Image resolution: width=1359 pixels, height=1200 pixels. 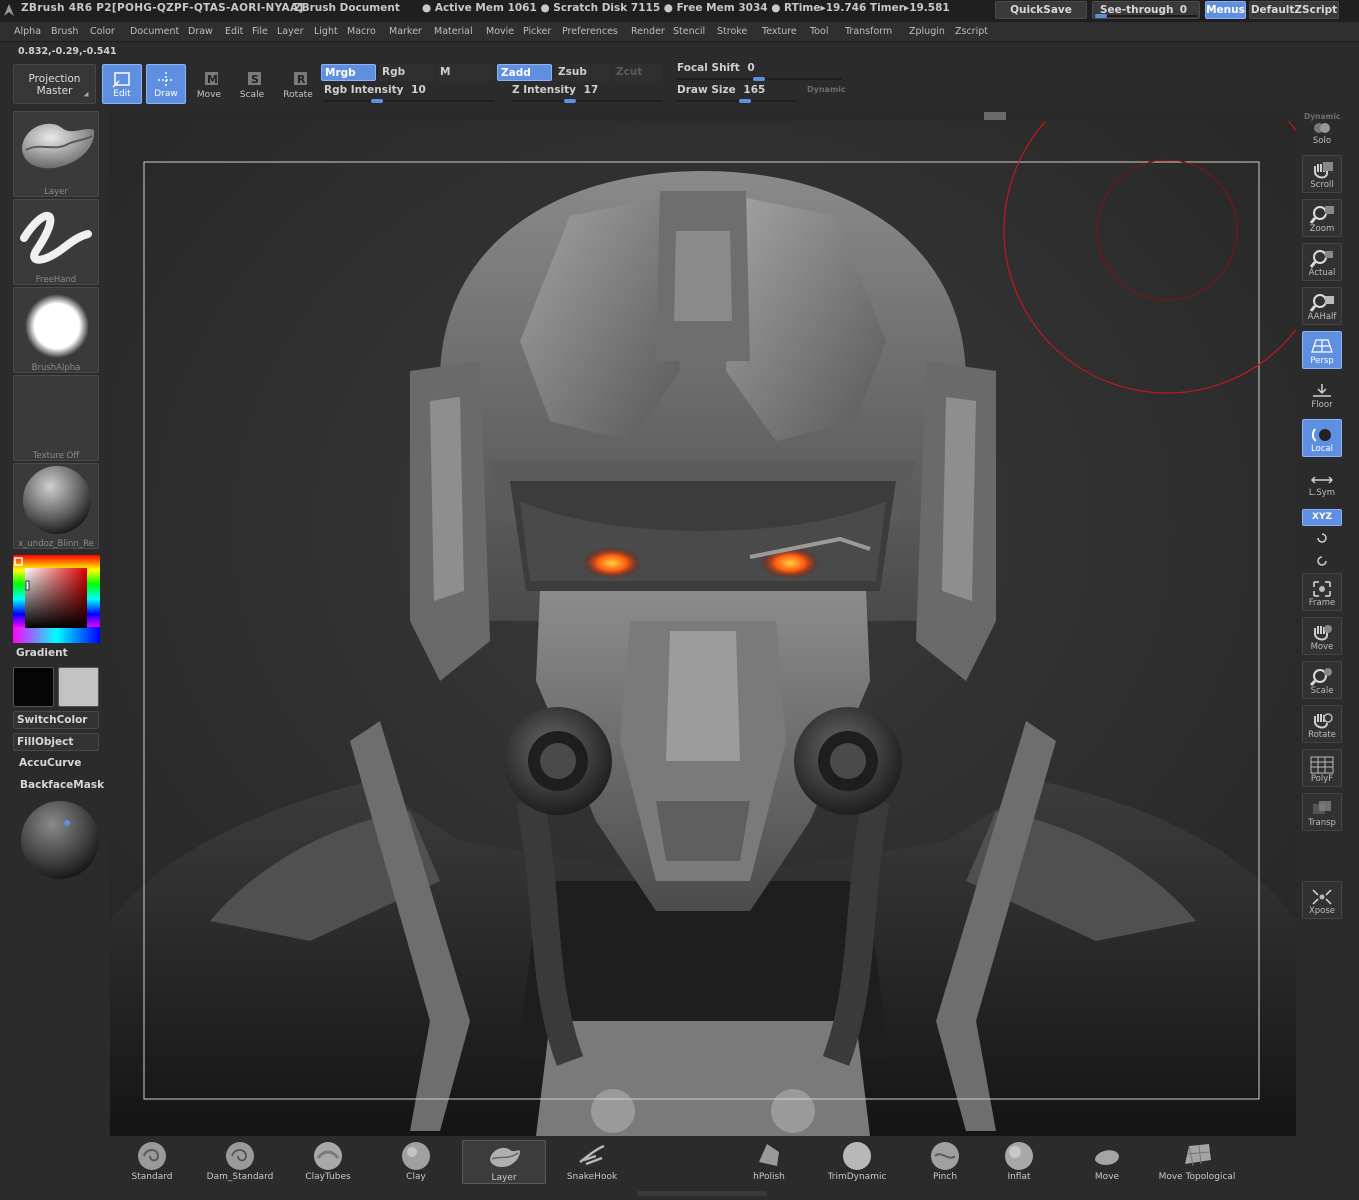 I want to click on brush-trimdynamic: TrimDynamic, so click(x=857, y=1162).